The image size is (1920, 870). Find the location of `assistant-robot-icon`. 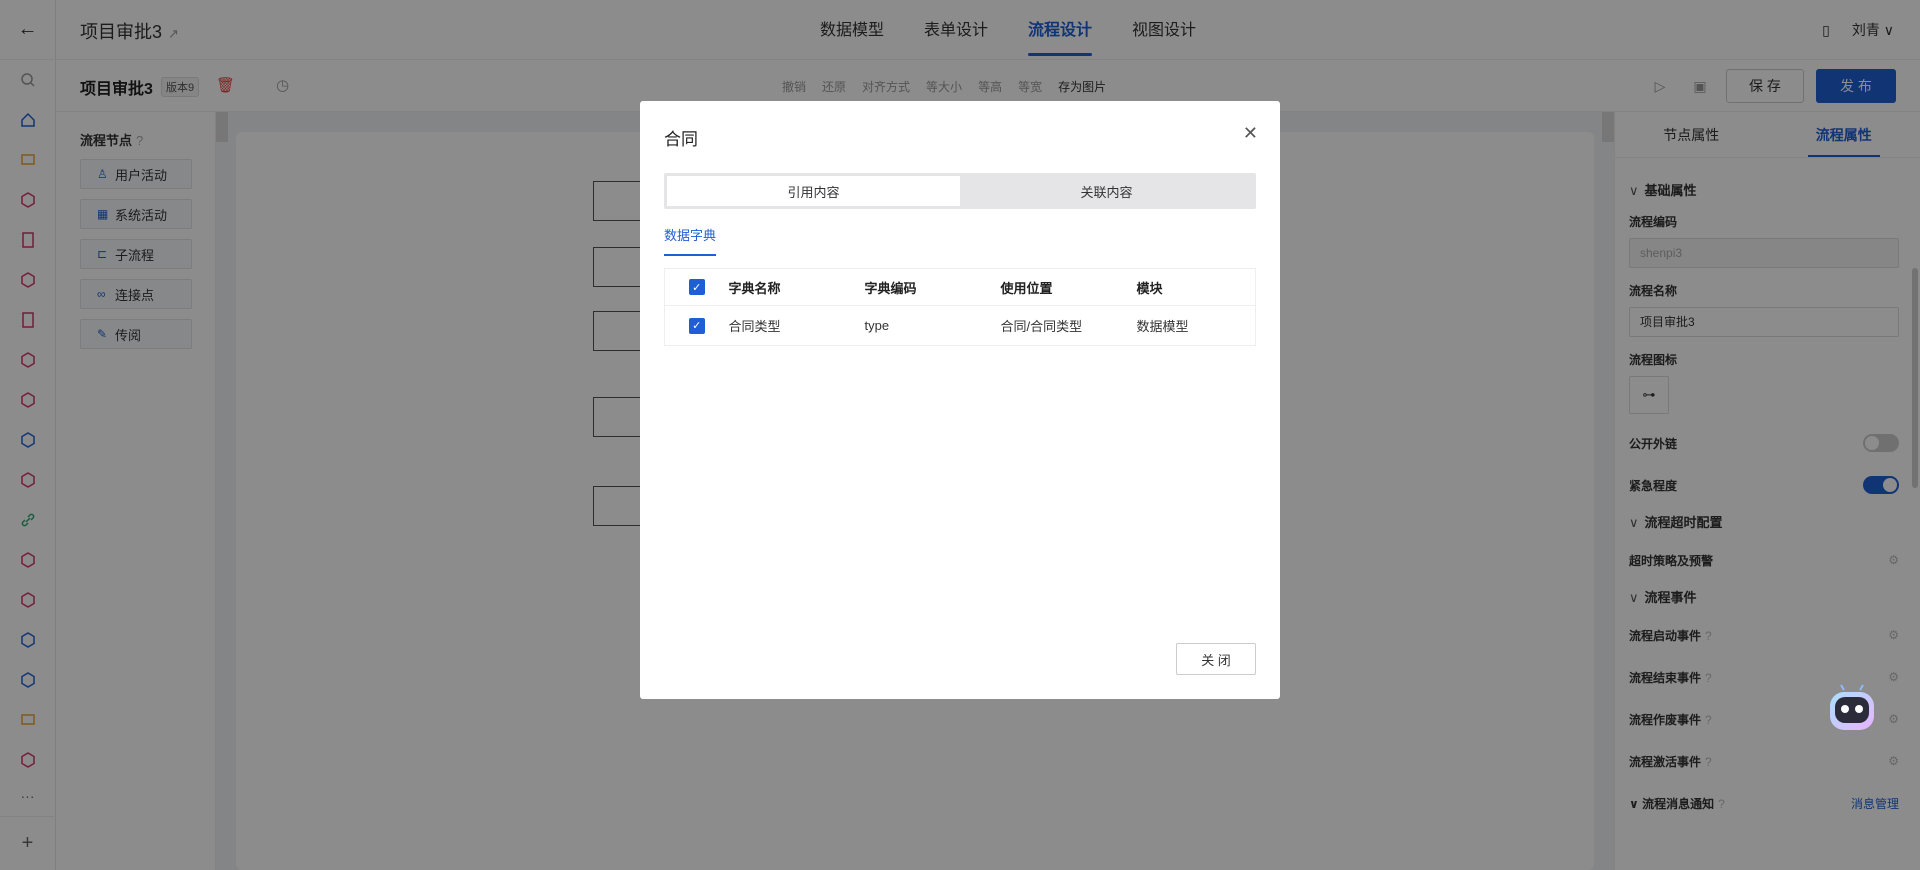

assistant-robot-icon is located at coordinates (1852, 710).